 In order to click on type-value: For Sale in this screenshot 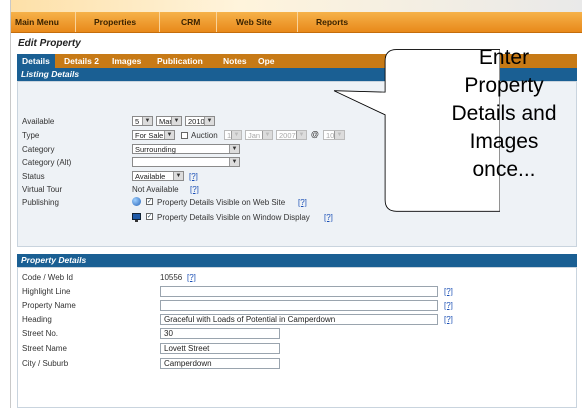, I will do `click(149, 135)`.